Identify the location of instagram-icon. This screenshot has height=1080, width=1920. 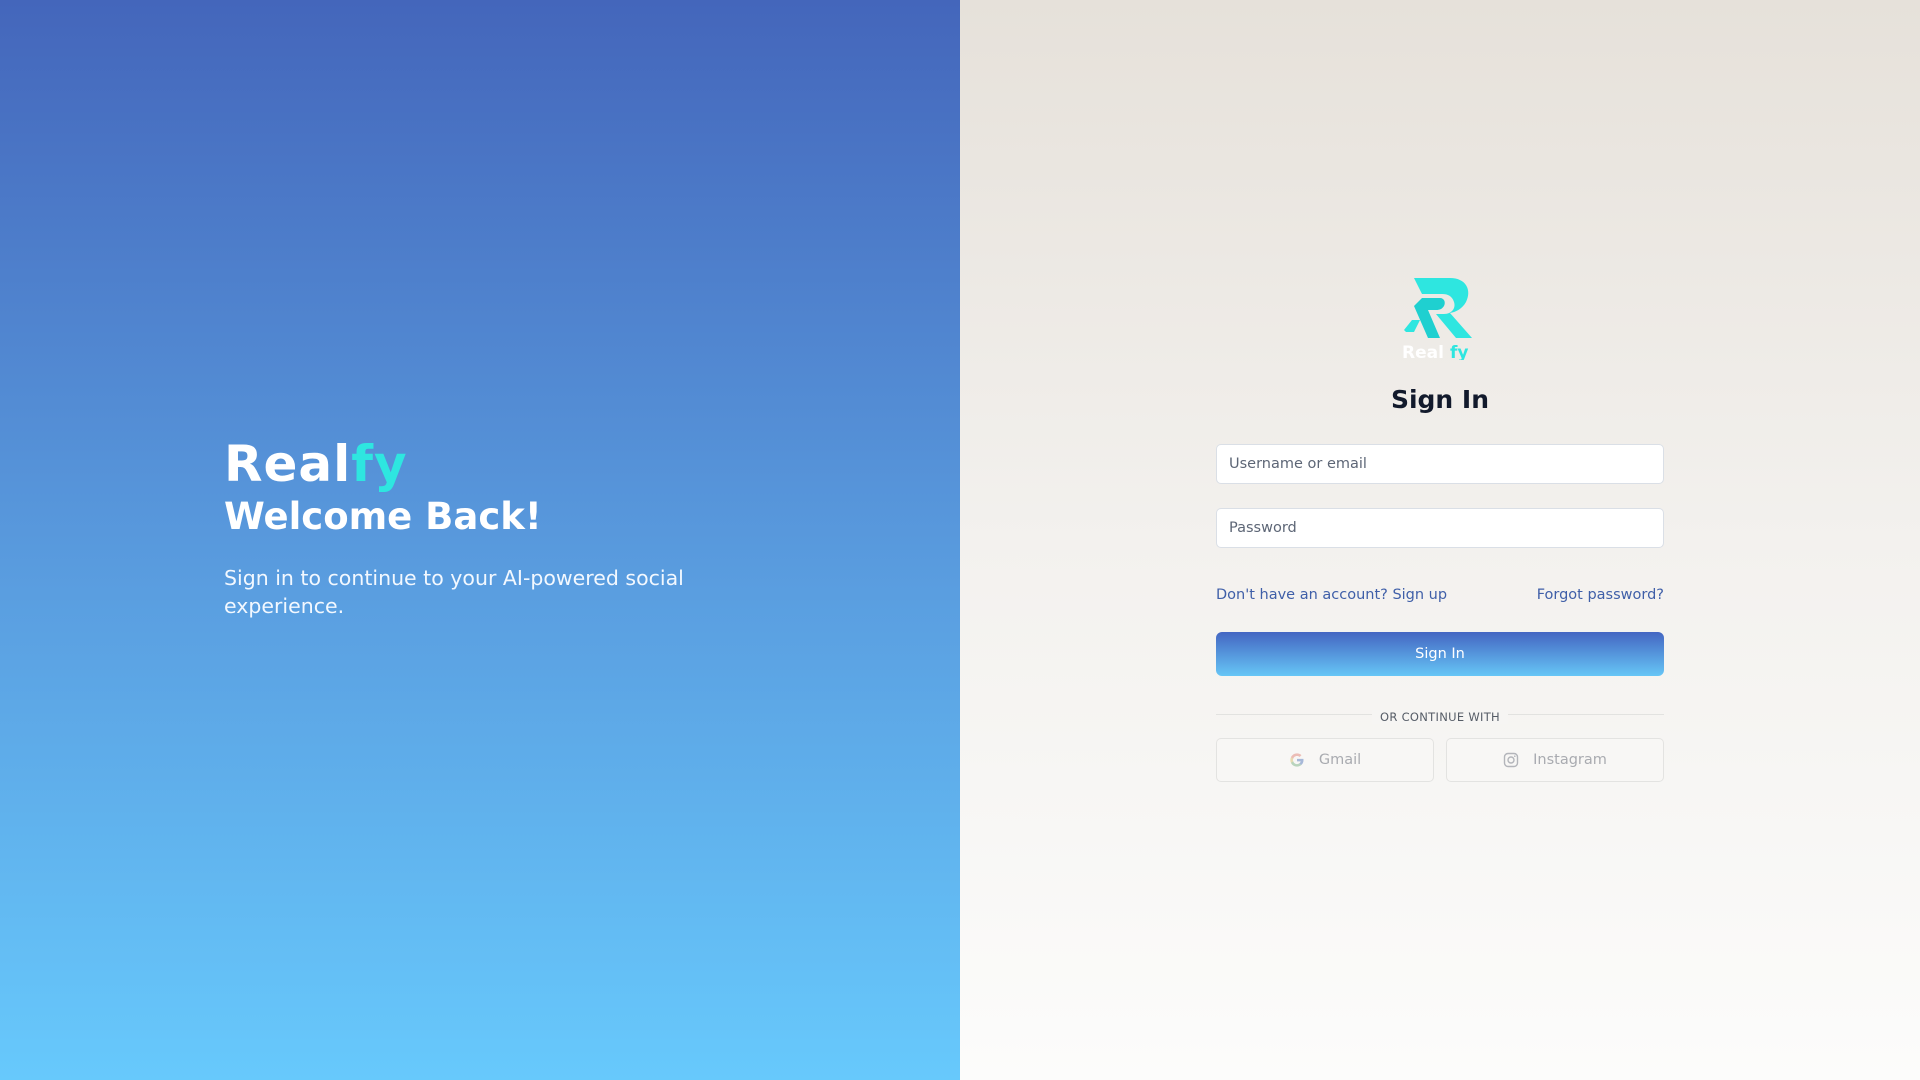
(1511, 760).